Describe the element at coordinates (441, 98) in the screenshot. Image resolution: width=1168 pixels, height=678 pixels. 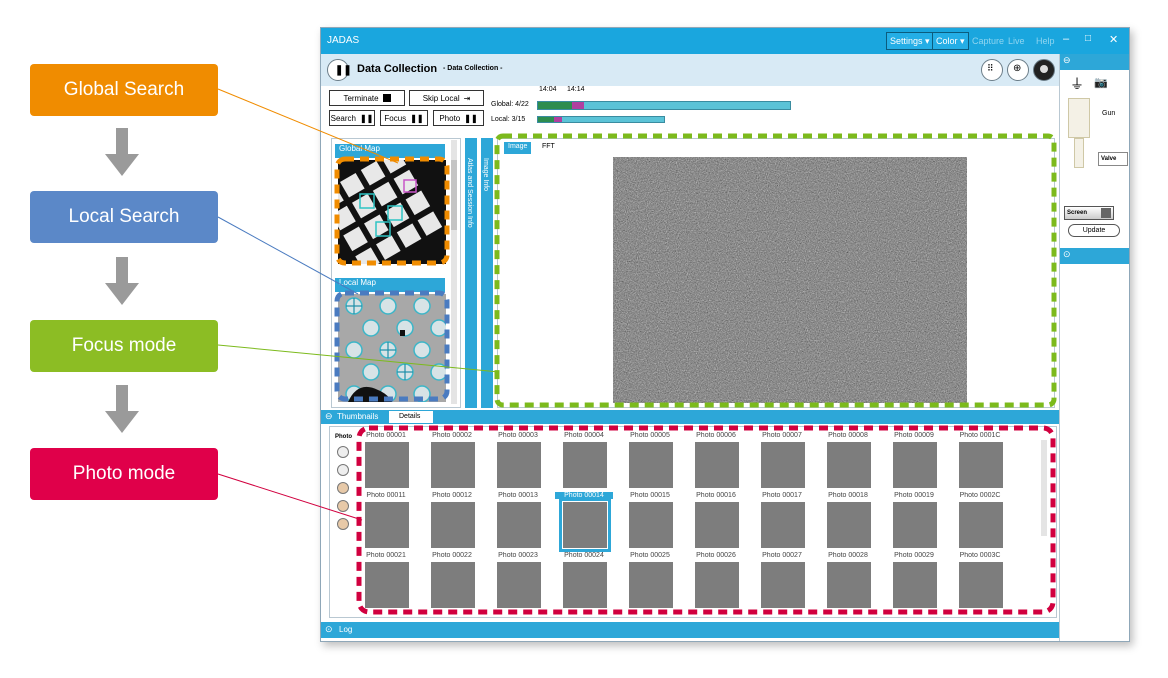
I see `skip-local-label: Skip Local` at that location.